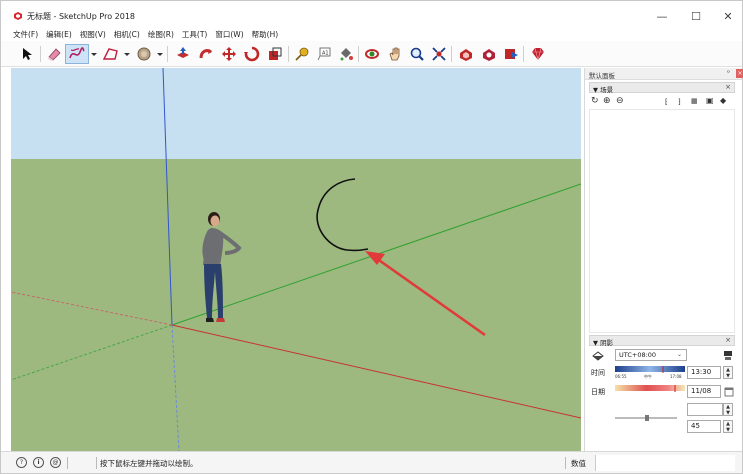 Image resolution: width=743 pixels, height=474 pixels. I want to click on shadow-toggle-icon, so click(598, 355).